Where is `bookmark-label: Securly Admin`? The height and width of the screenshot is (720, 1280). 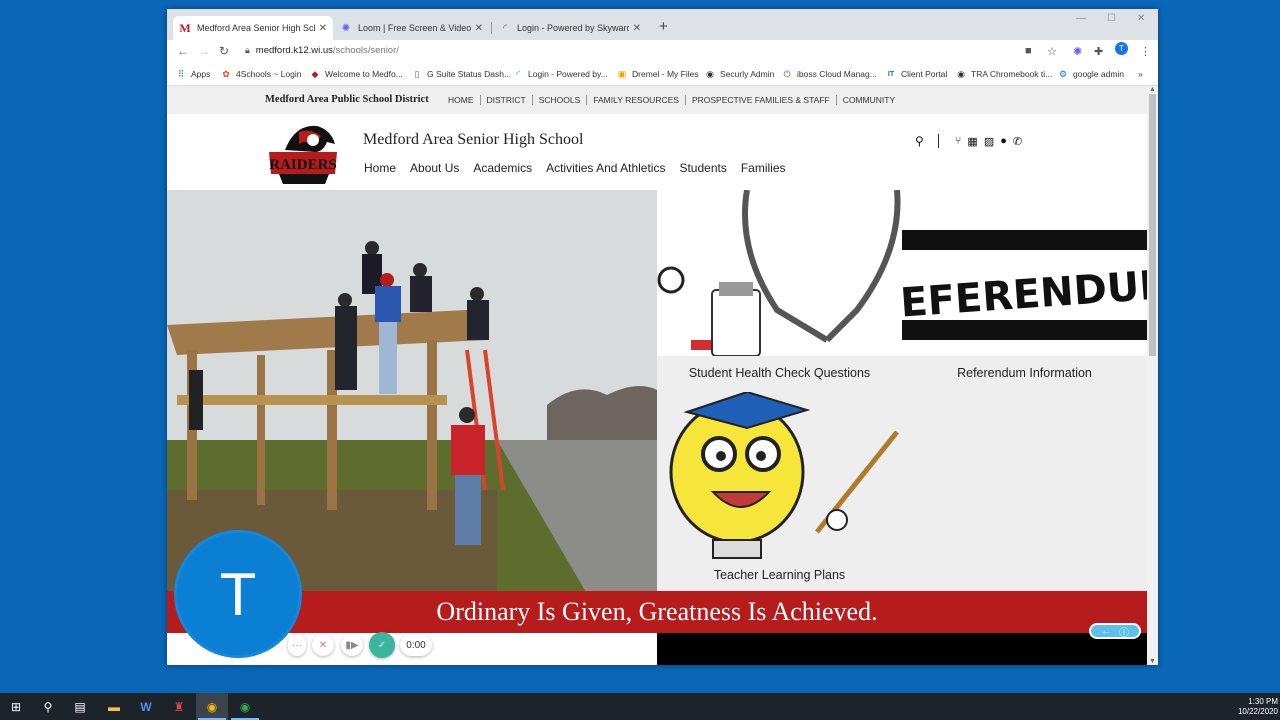
bookmark-label: Securly Admin is located at coordinates (747, 74).